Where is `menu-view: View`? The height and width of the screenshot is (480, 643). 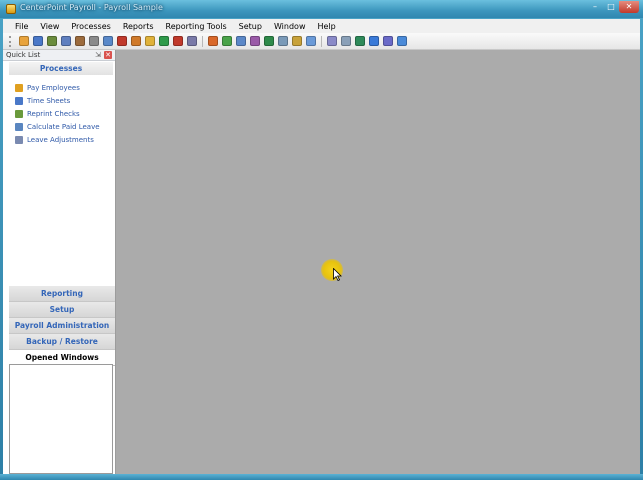
menu-view: View is located at coordinates (49, 26).